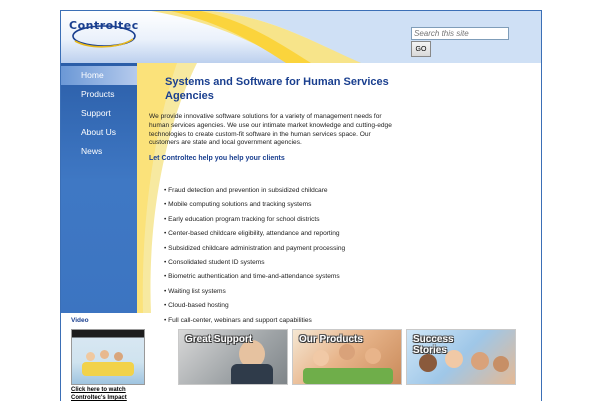 This screenshot has width=600, height=401. What do you see at coordinates (331, 339) in the screenshot?
I see `promo-label: Our Products` at bounding box center [331, 339].